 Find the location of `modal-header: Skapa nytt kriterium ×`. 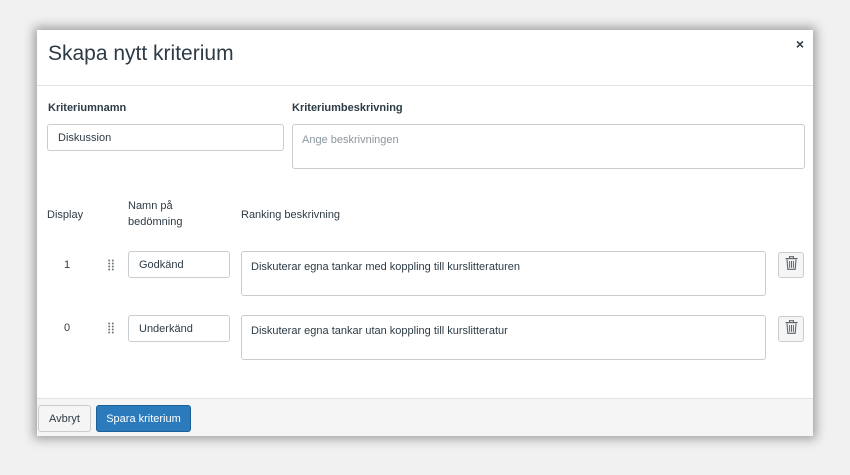

modal-header: Skapa nytt kriterium × is located at coordinates (425, 58).